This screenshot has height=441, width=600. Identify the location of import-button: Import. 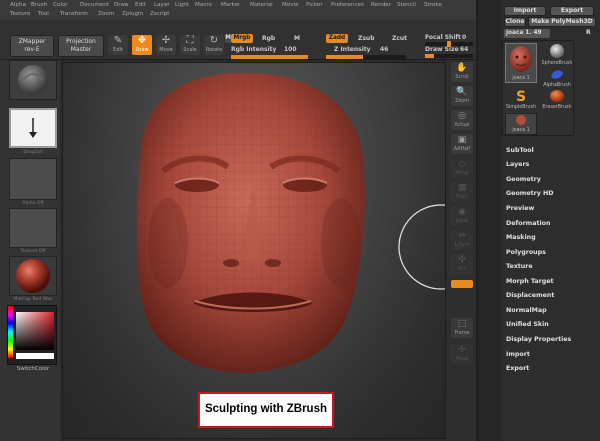
(525, 11).